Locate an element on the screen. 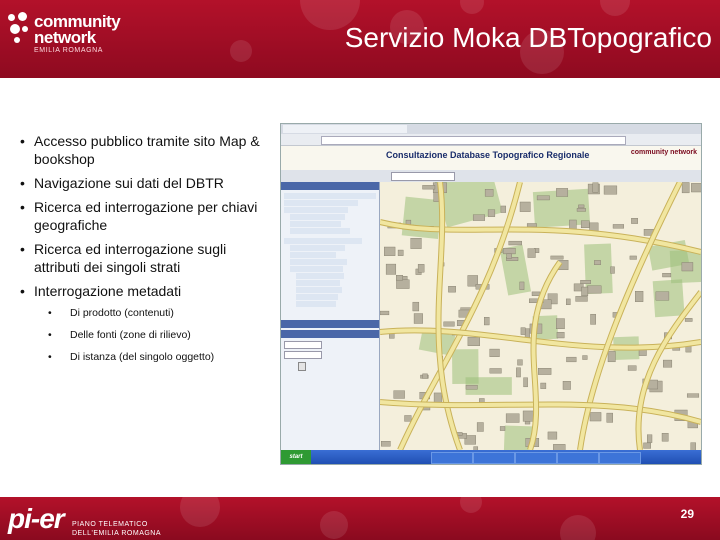 Image resolution: width=720 pixels, height=540 pixels. bullet-text: Navigazione sui dati del DBTR is located at coordinates (129, 183).